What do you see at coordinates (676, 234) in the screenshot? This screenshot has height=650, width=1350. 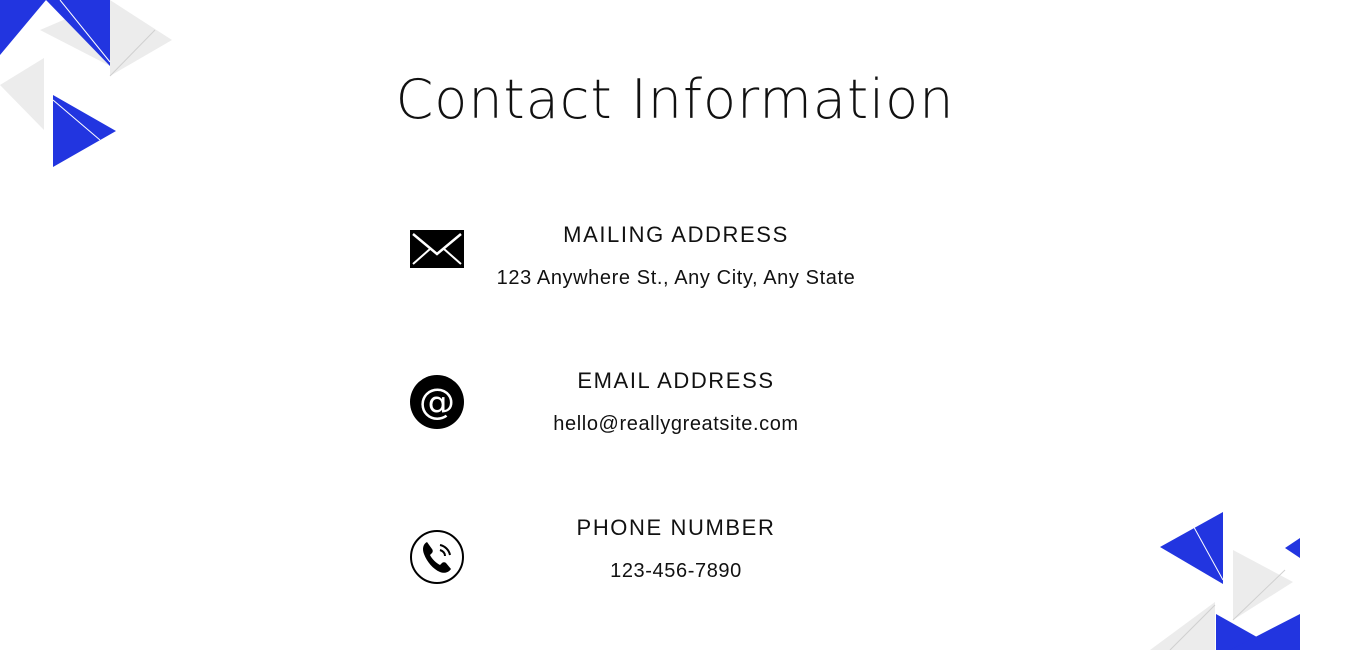 I see `contact-label: MAILING ADDRESS` at bounding box center [676, 234].